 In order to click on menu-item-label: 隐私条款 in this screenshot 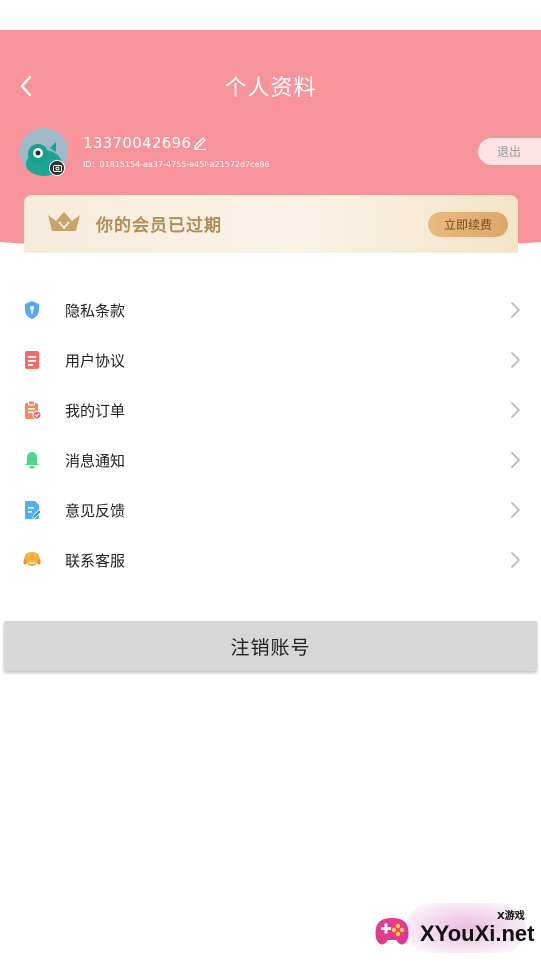, I will do `click(95, 311)`.